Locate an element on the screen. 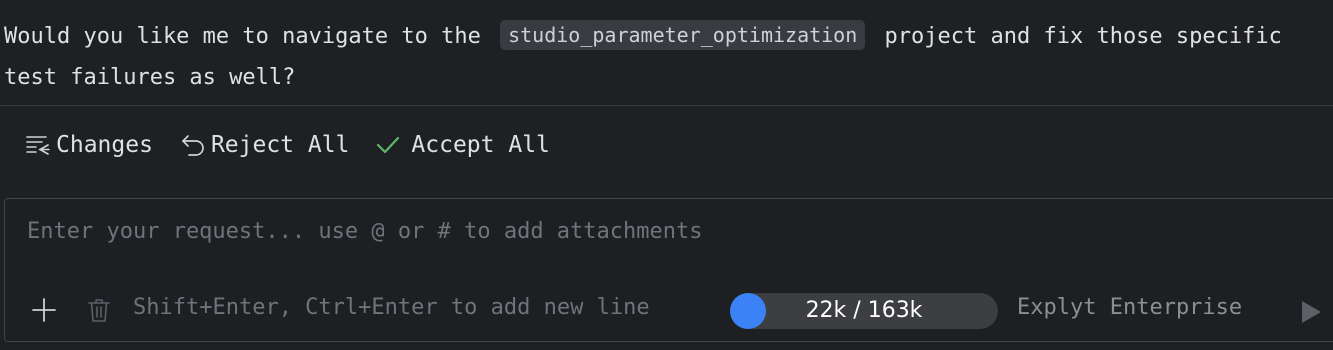 The width and height of the screenshot is (1333, 350). plus-icon is located at coordinates (44, 310).